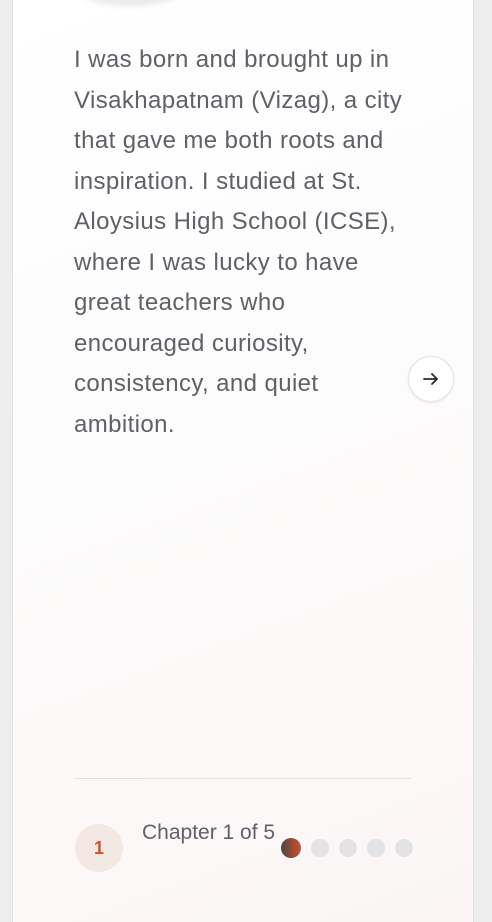  What do you see at coordinates (130, 3) in the screenshot?
I see `top-decorative-shadow` at bounding box center [130, 3].